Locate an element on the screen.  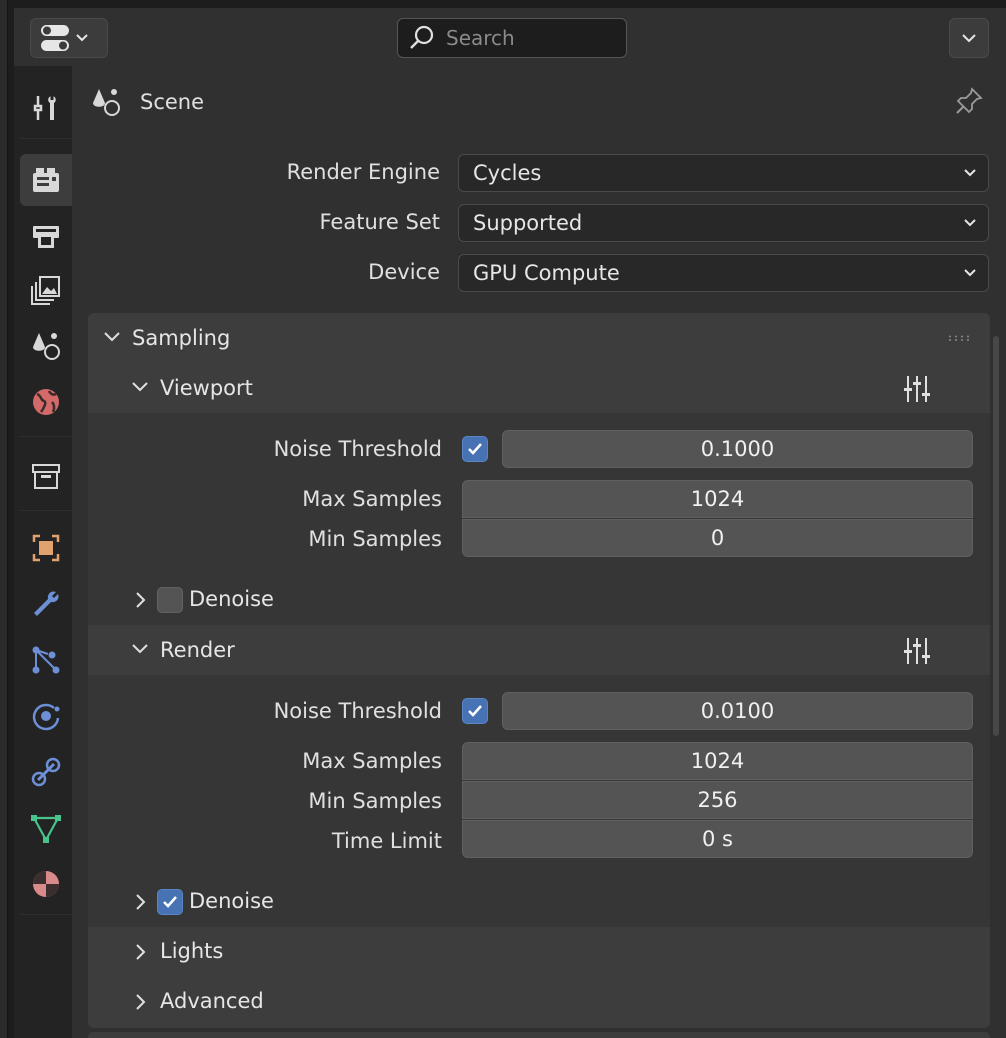
render-noise-threshold-label: Noise Threshold is located at coordinates (357, 711).